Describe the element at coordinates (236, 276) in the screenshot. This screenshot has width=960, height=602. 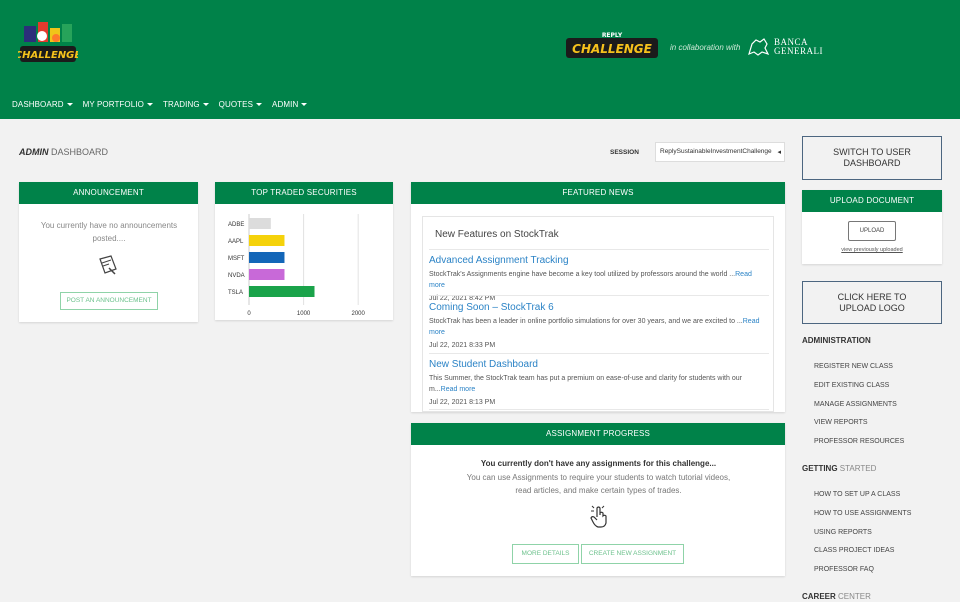
I see `category-label: NVDA` at that location.